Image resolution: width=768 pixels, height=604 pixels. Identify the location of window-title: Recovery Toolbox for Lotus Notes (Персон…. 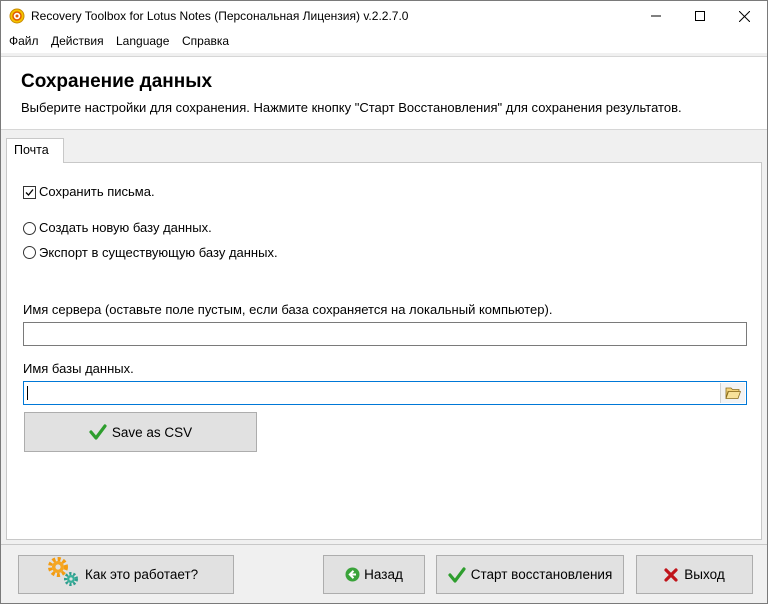
(220, 16).